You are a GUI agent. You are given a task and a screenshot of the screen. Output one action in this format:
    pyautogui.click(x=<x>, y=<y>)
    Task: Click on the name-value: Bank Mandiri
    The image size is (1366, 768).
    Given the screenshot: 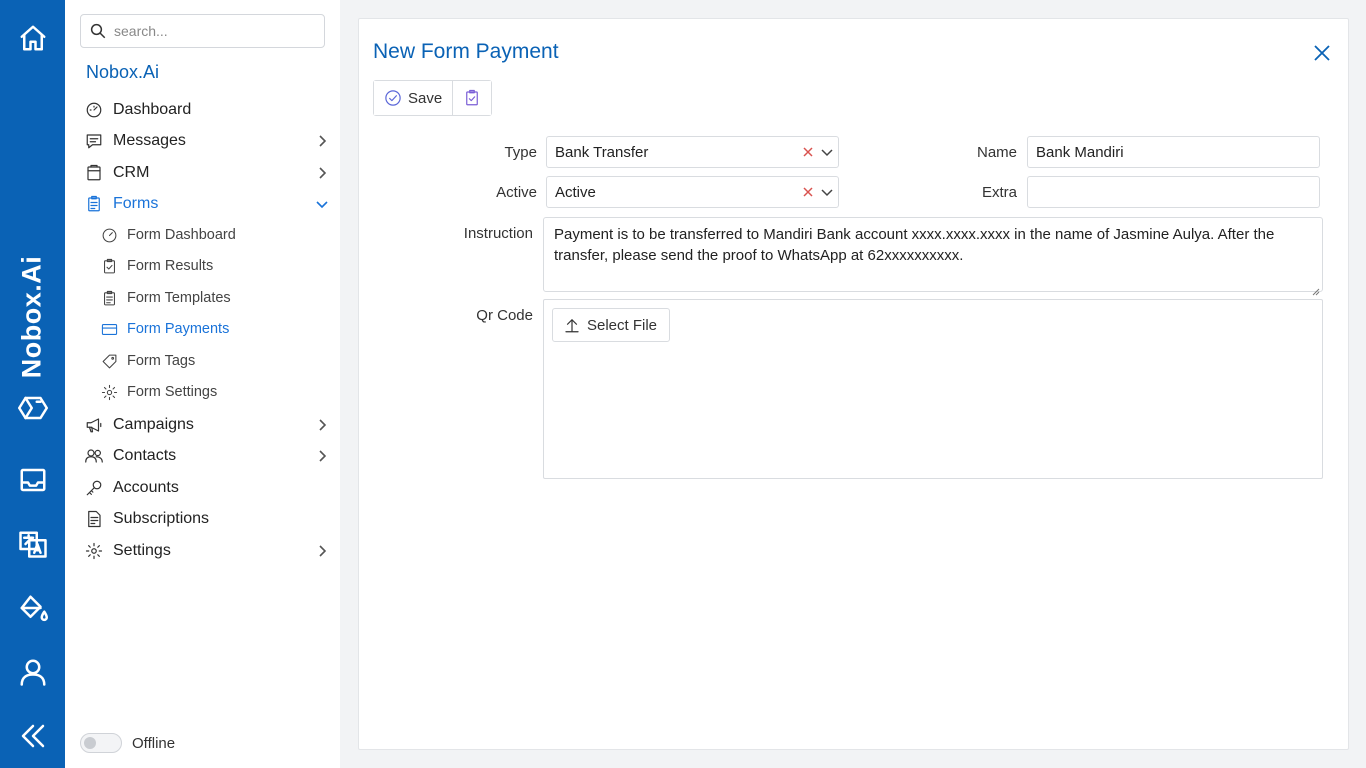 What is the action you would take?
    pyautogui.click(x=1080, y=152)
    